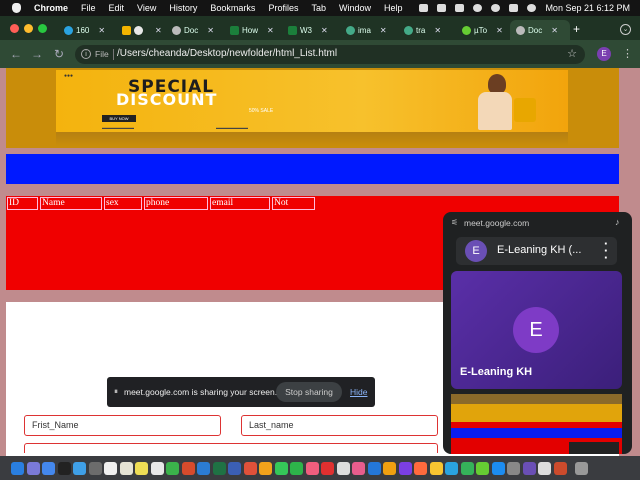 The image size is (640, 480). Describe the element at coordinates (64, 468) in the screenshot. I see `appletv-icon` at that location.